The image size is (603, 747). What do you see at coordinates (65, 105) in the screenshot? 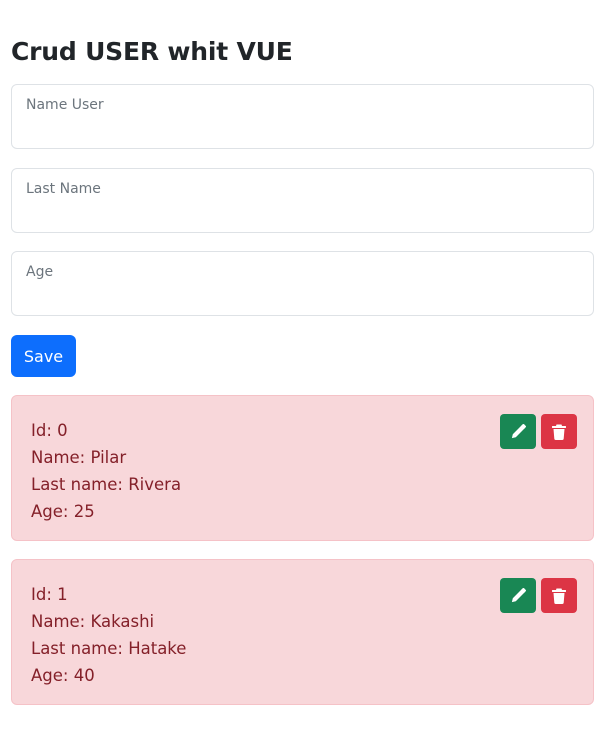
I see `name-user-label: Name User` at bounding box center [65, 105].